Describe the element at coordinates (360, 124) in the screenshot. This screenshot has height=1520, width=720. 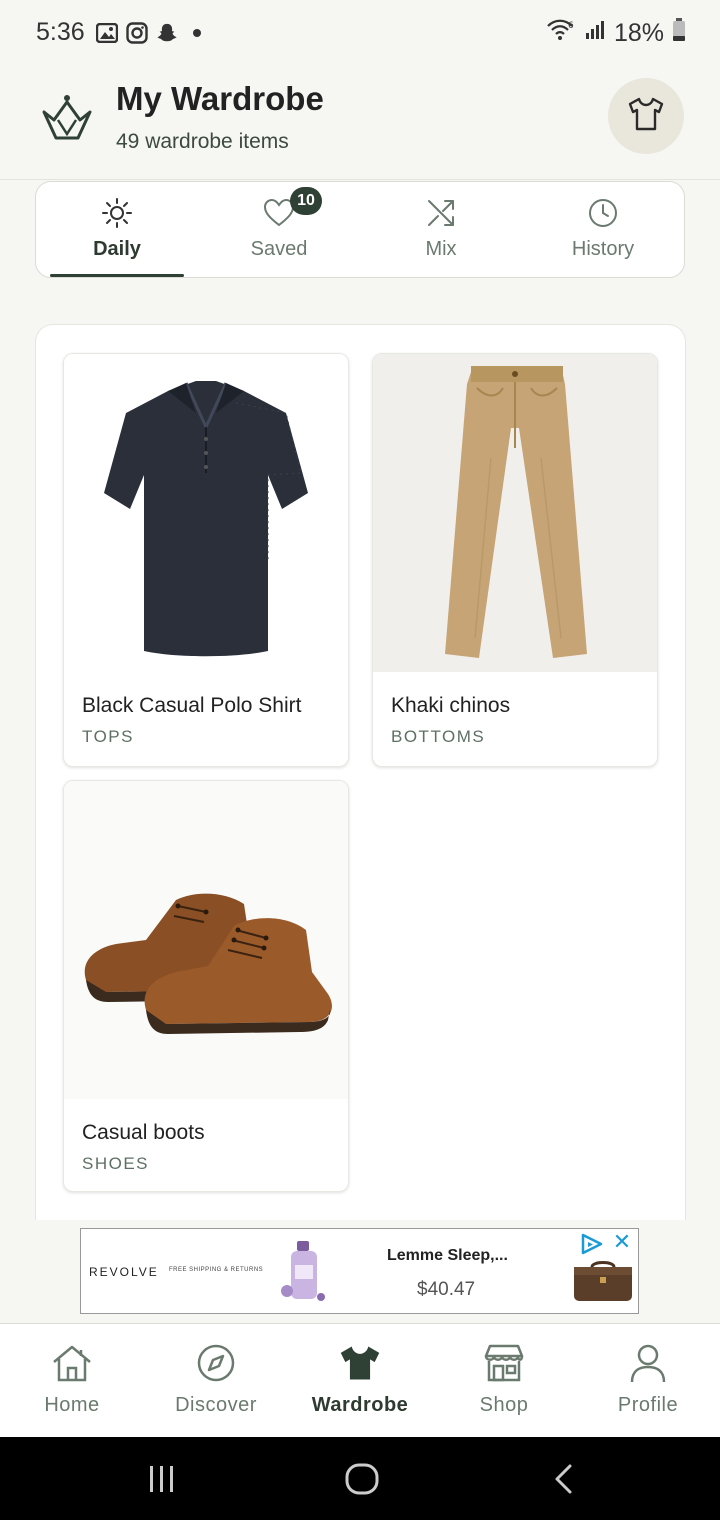
I see `app-header: My Wardrobe 49 wardrobe items` at that location.